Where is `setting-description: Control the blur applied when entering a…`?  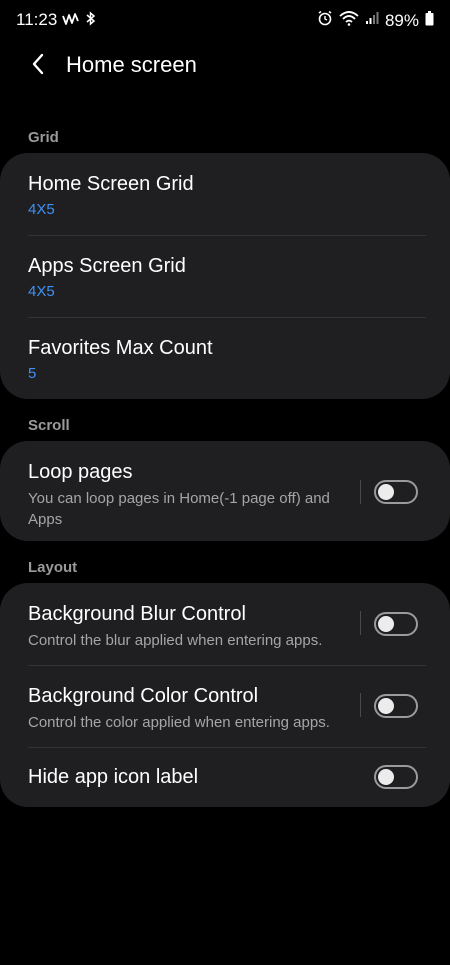
setting-description: Control the blur applied when entering a… is located at coordinates (175, 640).